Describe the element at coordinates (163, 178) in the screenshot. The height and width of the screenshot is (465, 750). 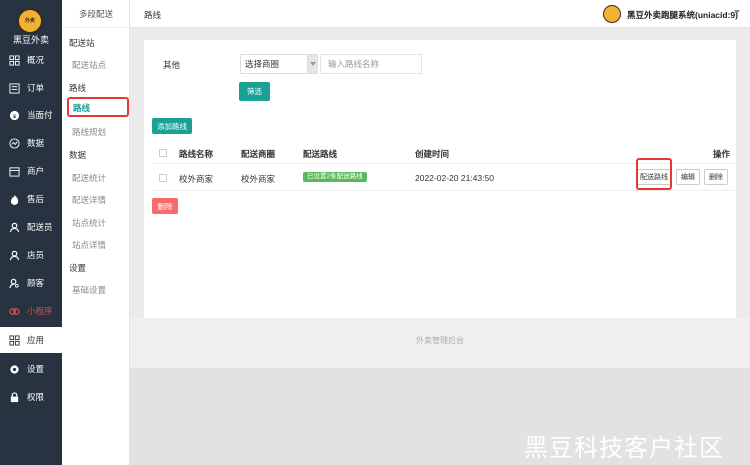
I see `row-checkbox` at that location.